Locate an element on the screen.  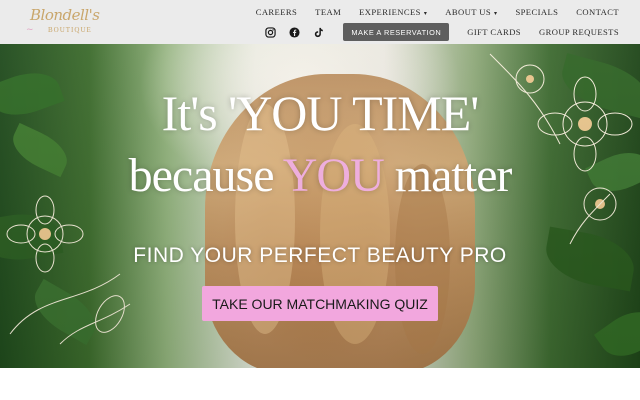
nav-label: CONTACT is located at coordinates (597, 12).